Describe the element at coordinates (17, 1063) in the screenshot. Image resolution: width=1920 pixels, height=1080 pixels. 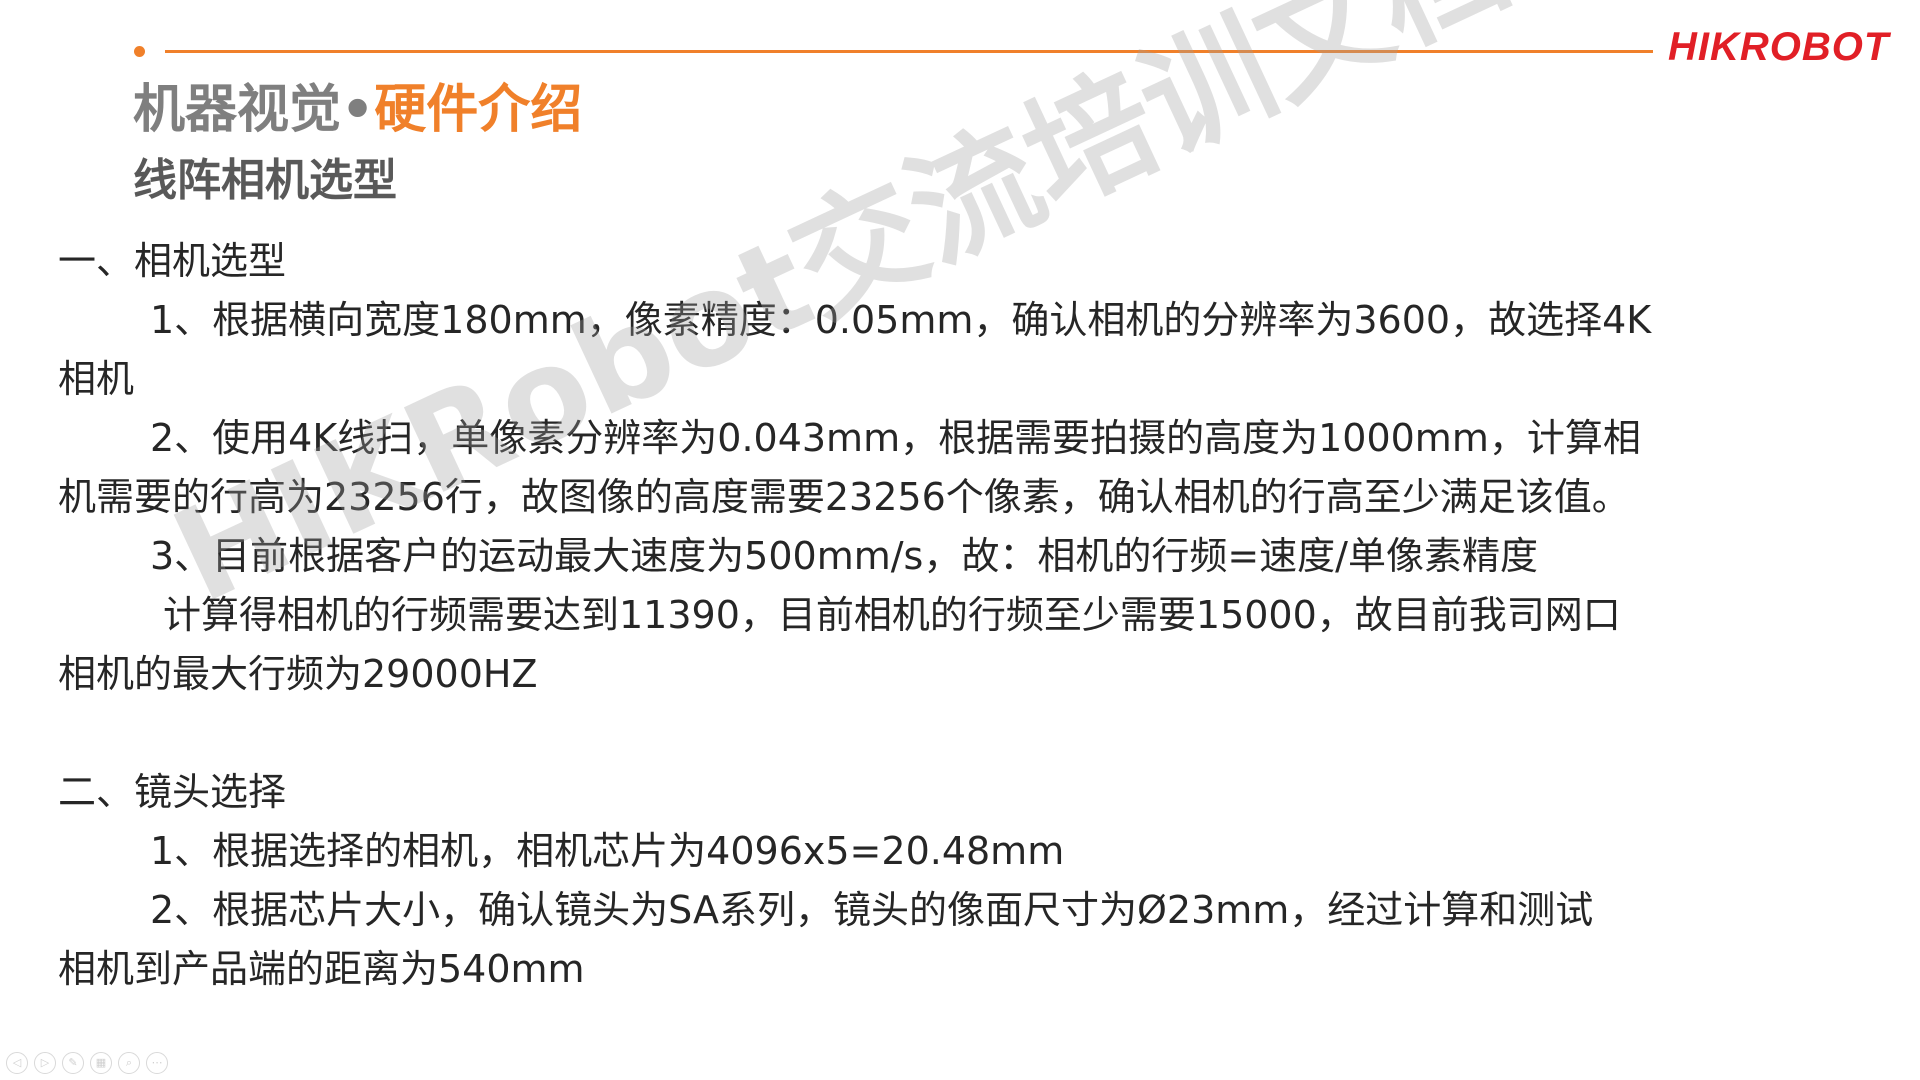
I see `previous-slide-icon: ◁` at that location.